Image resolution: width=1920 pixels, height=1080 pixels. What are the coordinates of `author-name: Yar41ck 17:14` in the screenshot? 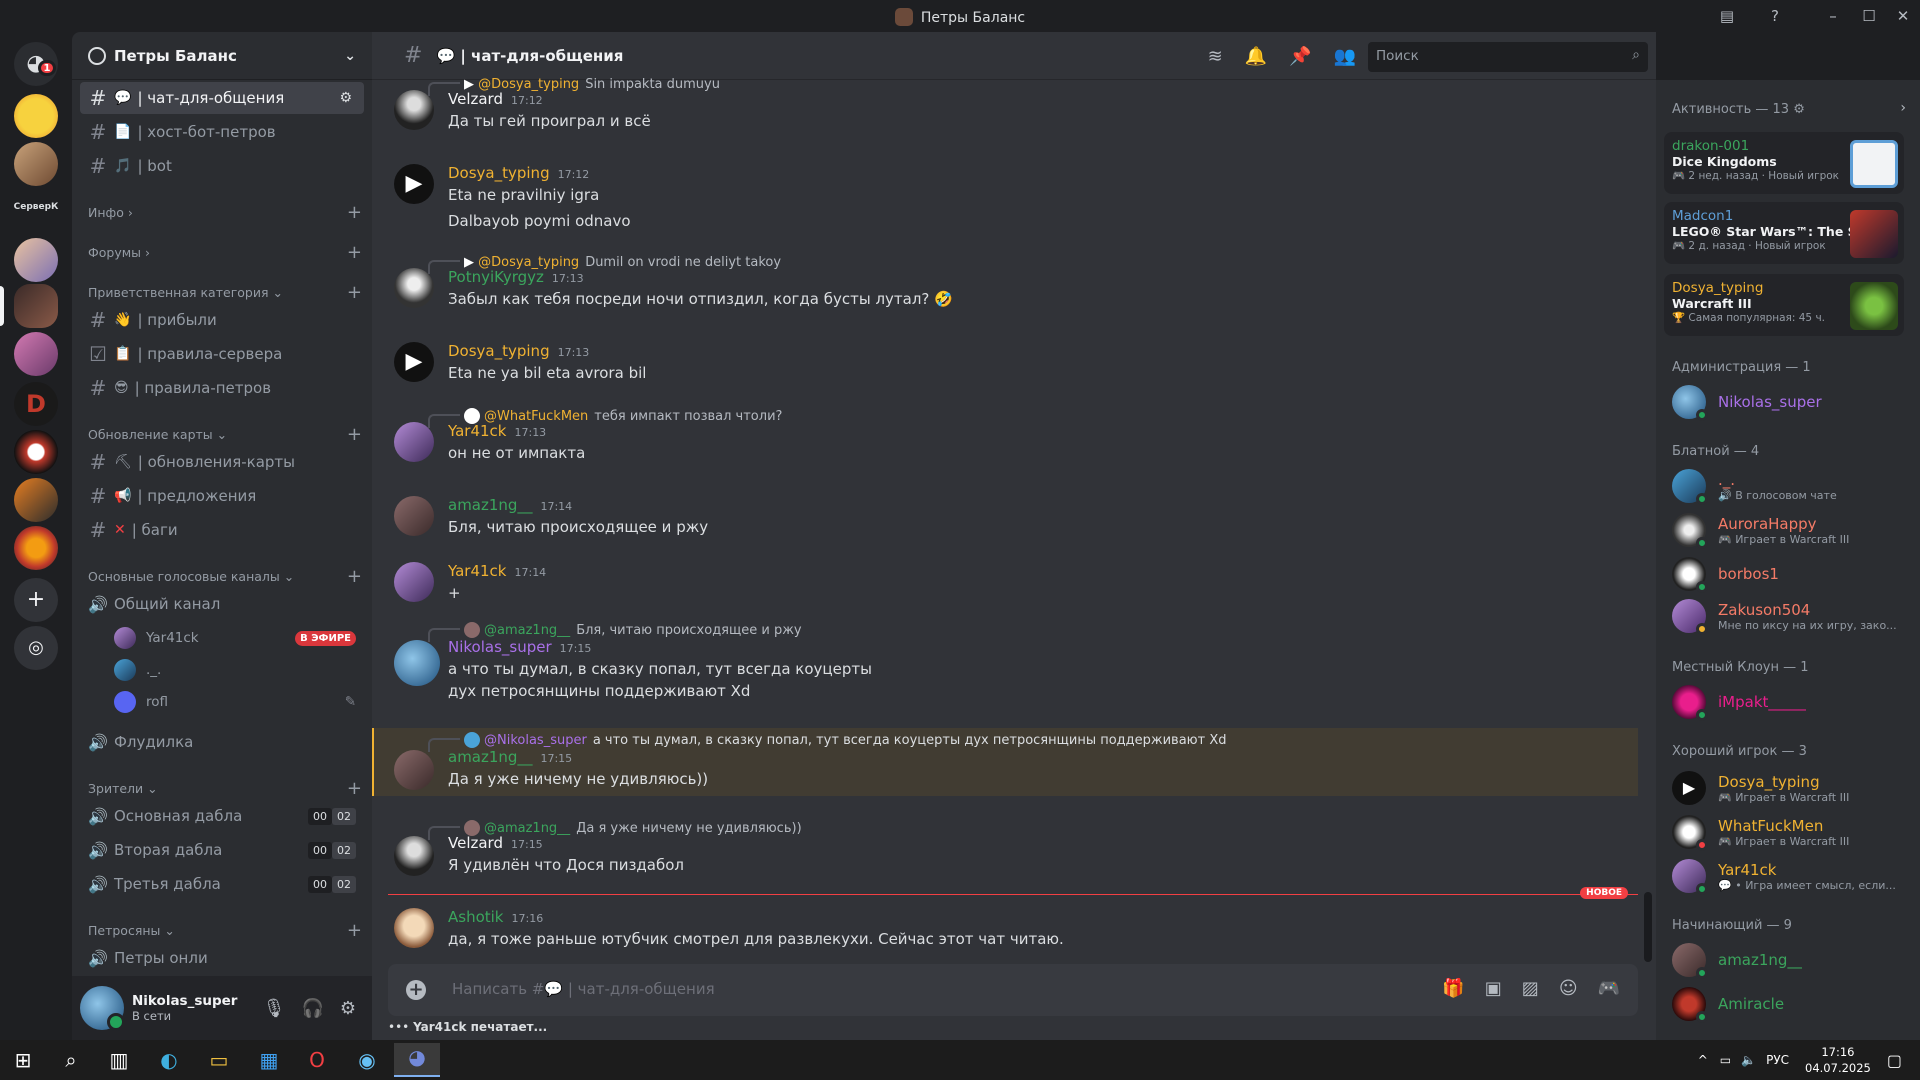 It's located at (497, 571).